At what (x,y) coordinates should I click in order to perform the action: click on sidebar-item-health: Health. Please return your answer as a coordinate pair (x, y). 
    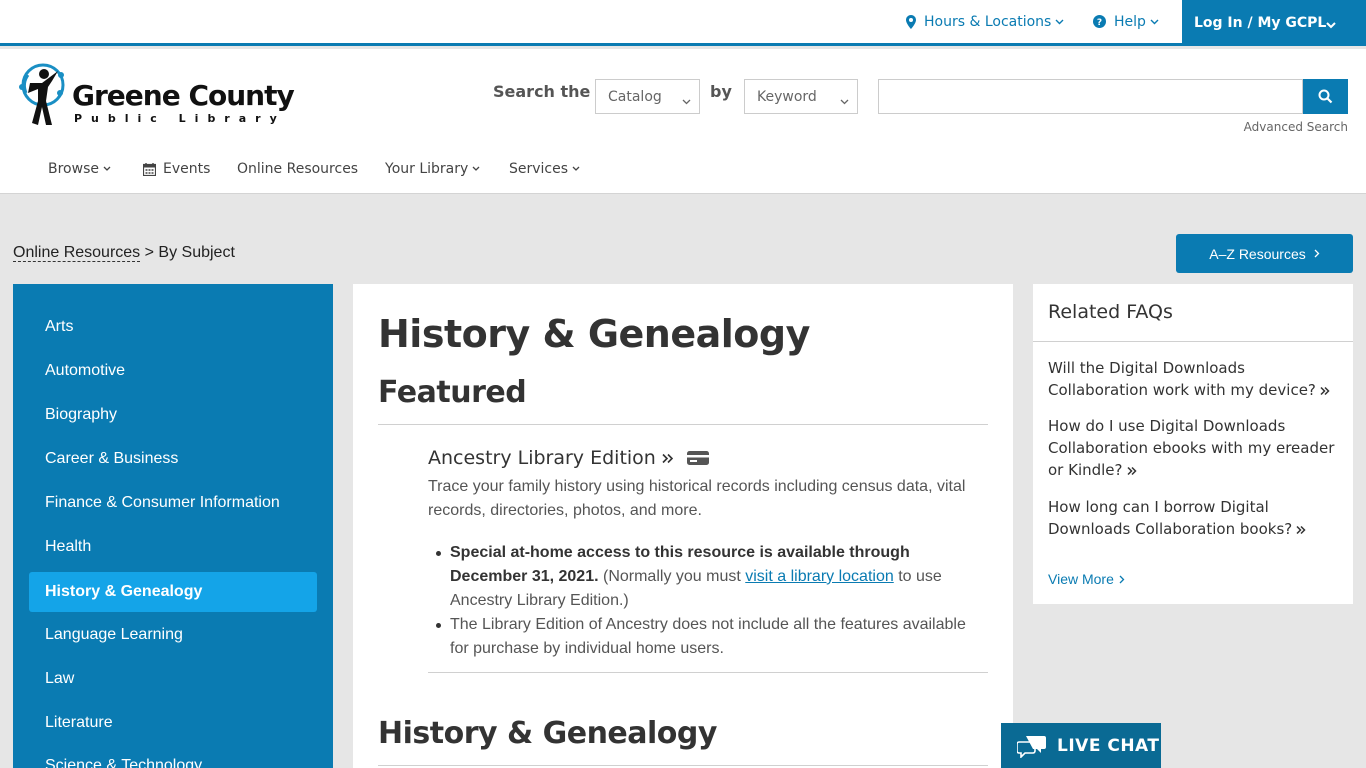
    Looking at the image, I should click on (173, 547).